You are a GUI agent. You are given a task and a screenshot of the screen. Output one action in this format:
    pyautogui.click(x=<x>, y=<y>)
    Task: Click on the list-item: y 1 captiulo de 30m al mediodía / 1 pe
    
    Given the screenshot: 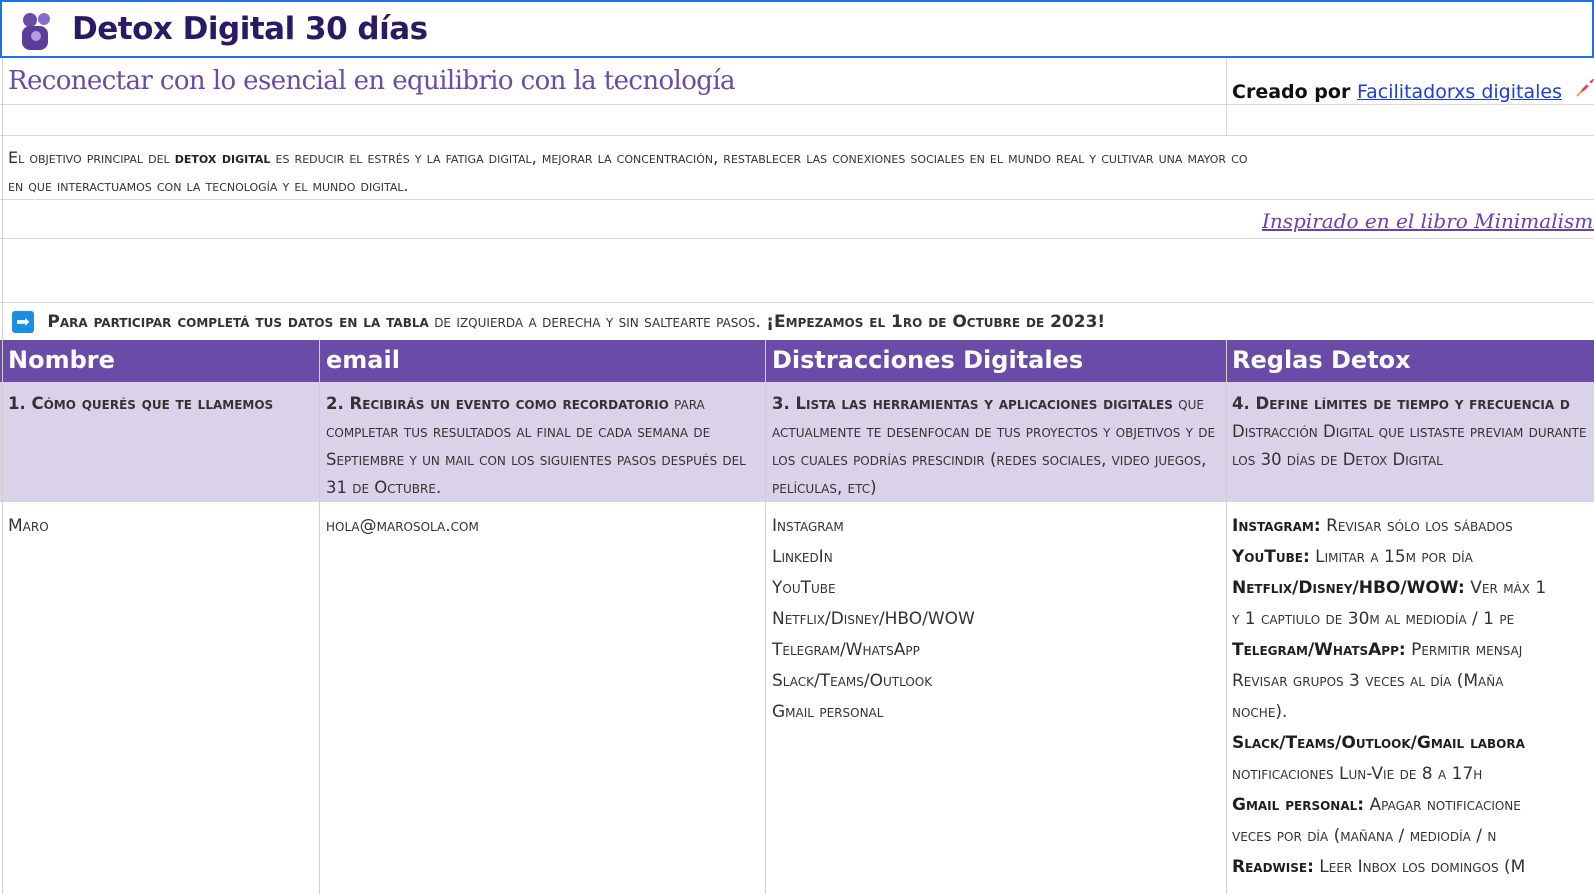 What is the action you would take?
    pyautogui.click(x=1373, y=619)
    